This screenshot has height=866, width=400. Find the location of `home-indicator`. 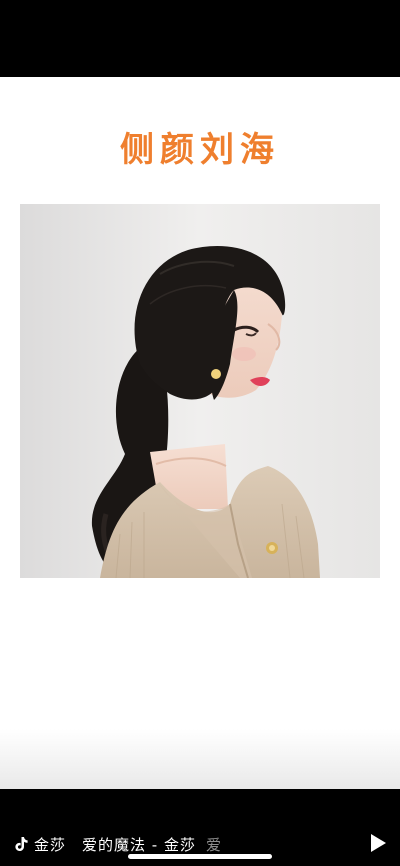

home-indicator is located at coordinates (200, 856).